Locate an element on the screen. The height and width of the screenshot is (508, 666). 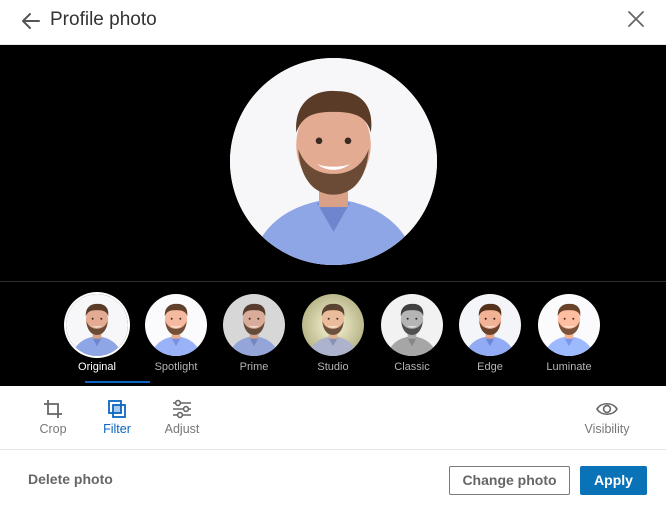
crop-button: Crop is located at coordinates (53, 420).